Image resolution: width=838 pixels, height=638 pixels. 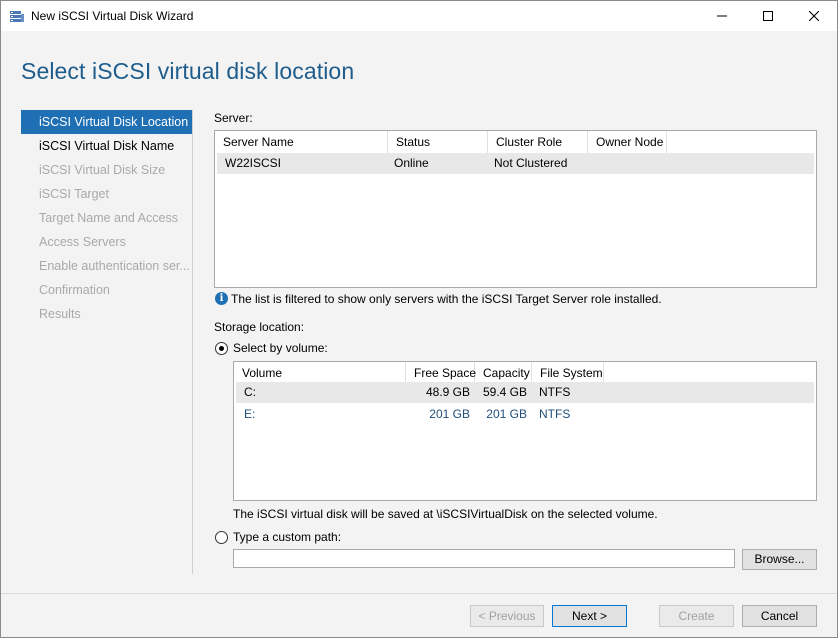 I want to click on column-cluster-role: Cluster Role, so click(x=538, y=142).